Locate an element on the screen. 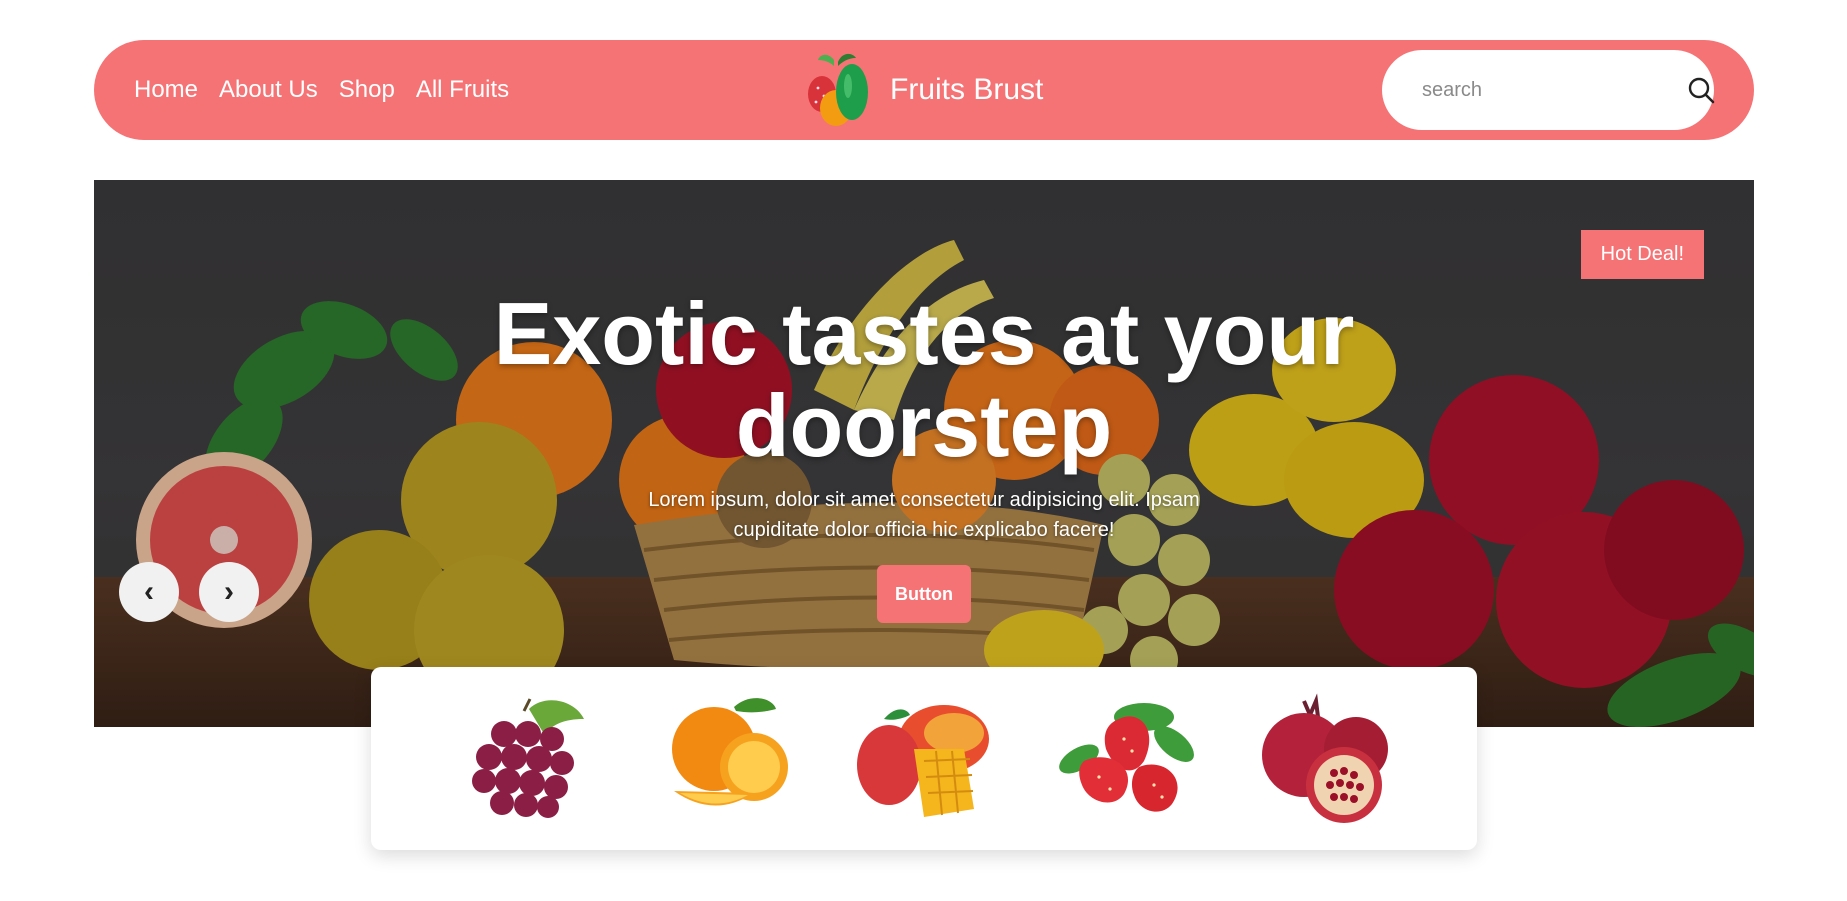 The width and height of the screenshot is (1847, 901). search-button is located at coordinates (1701, 90).